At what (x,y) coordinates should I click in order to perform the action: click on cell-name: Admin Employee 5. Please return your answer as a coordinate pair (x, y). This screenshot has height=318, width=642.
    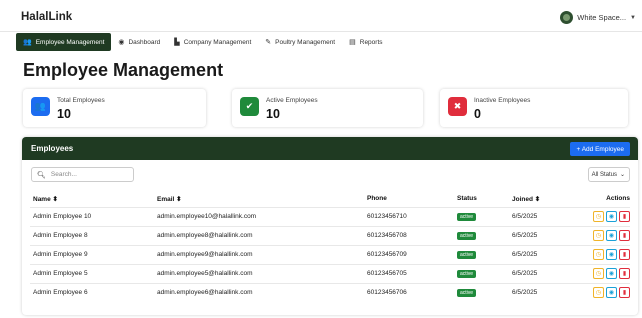
    Looking at the image, I should click on (93, 273).